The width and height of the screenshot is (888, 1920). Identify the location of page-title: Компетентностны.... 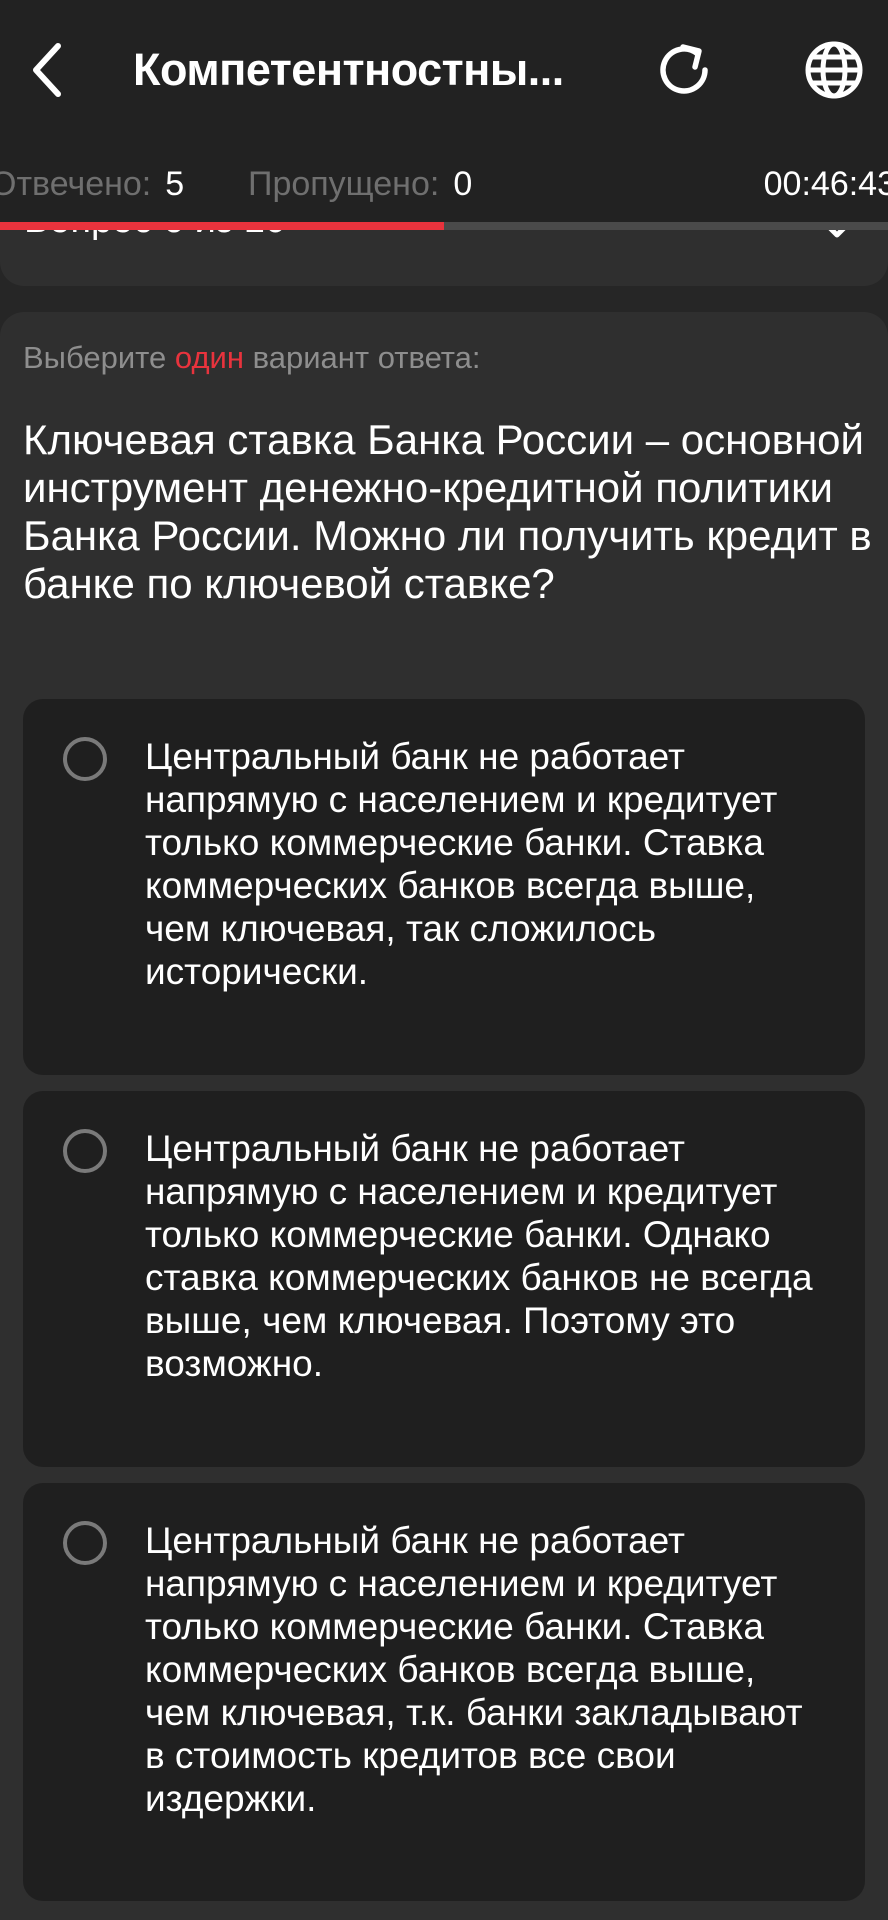
(348, 69).